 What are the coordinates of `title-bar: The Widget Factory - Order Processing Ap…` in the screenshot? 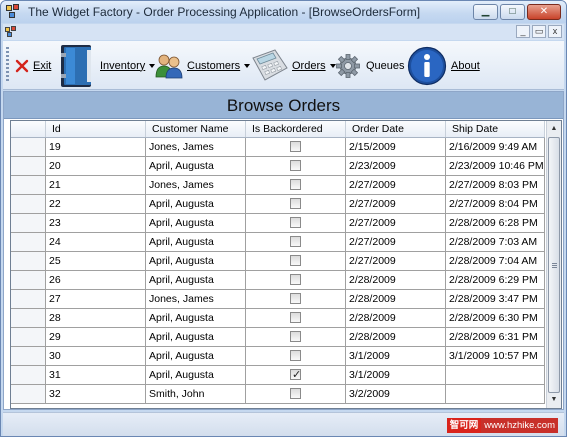 It's located at (283, 12).